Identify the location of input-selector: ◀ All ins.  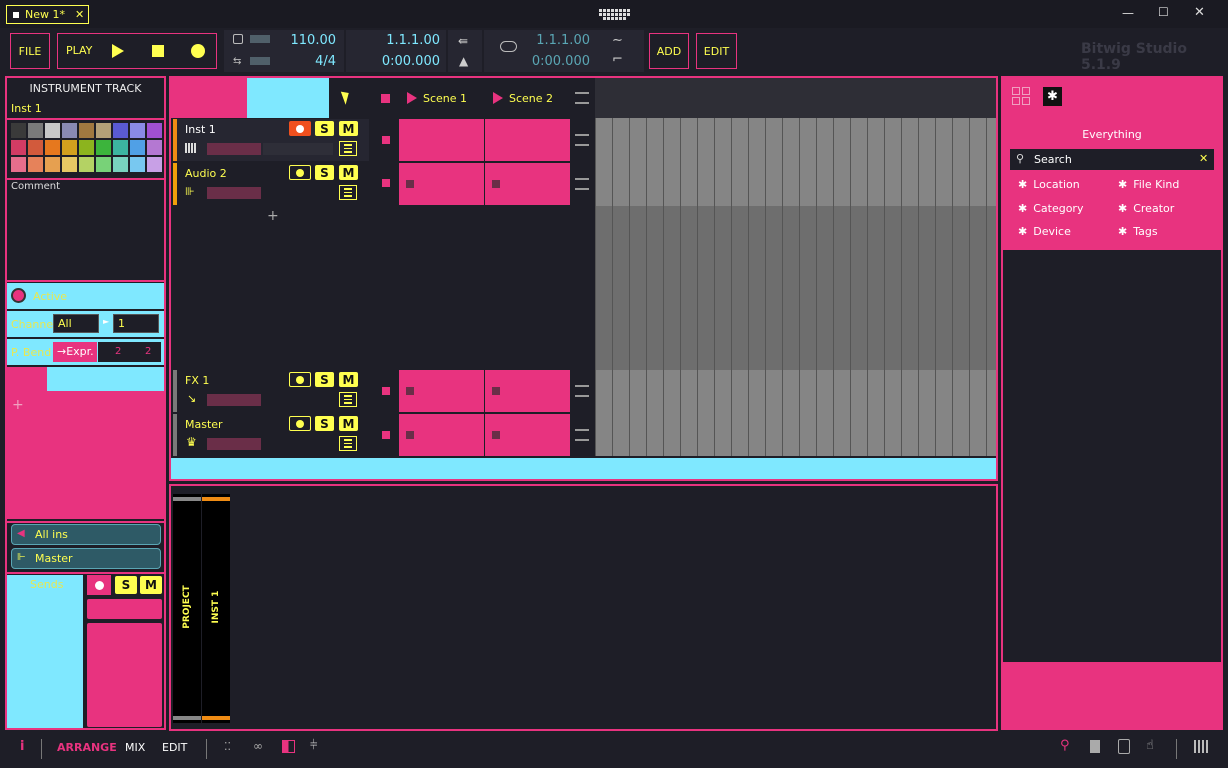
(86, 534).